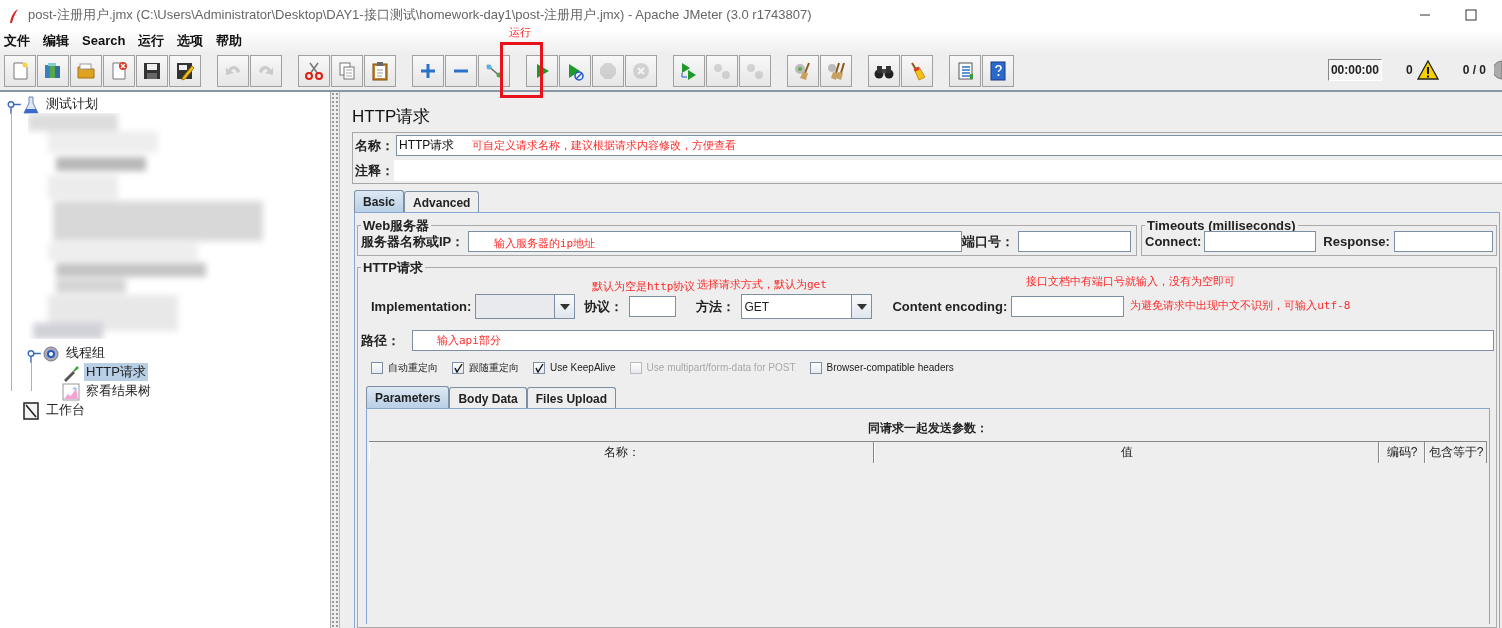  Describe the element at coordinates (722, 71) in the screenshot. I see `remote-stop-icon` at that location.